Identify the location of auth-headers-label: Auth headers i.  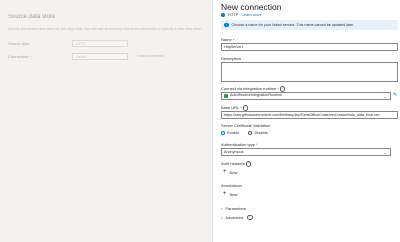
(236, 164).